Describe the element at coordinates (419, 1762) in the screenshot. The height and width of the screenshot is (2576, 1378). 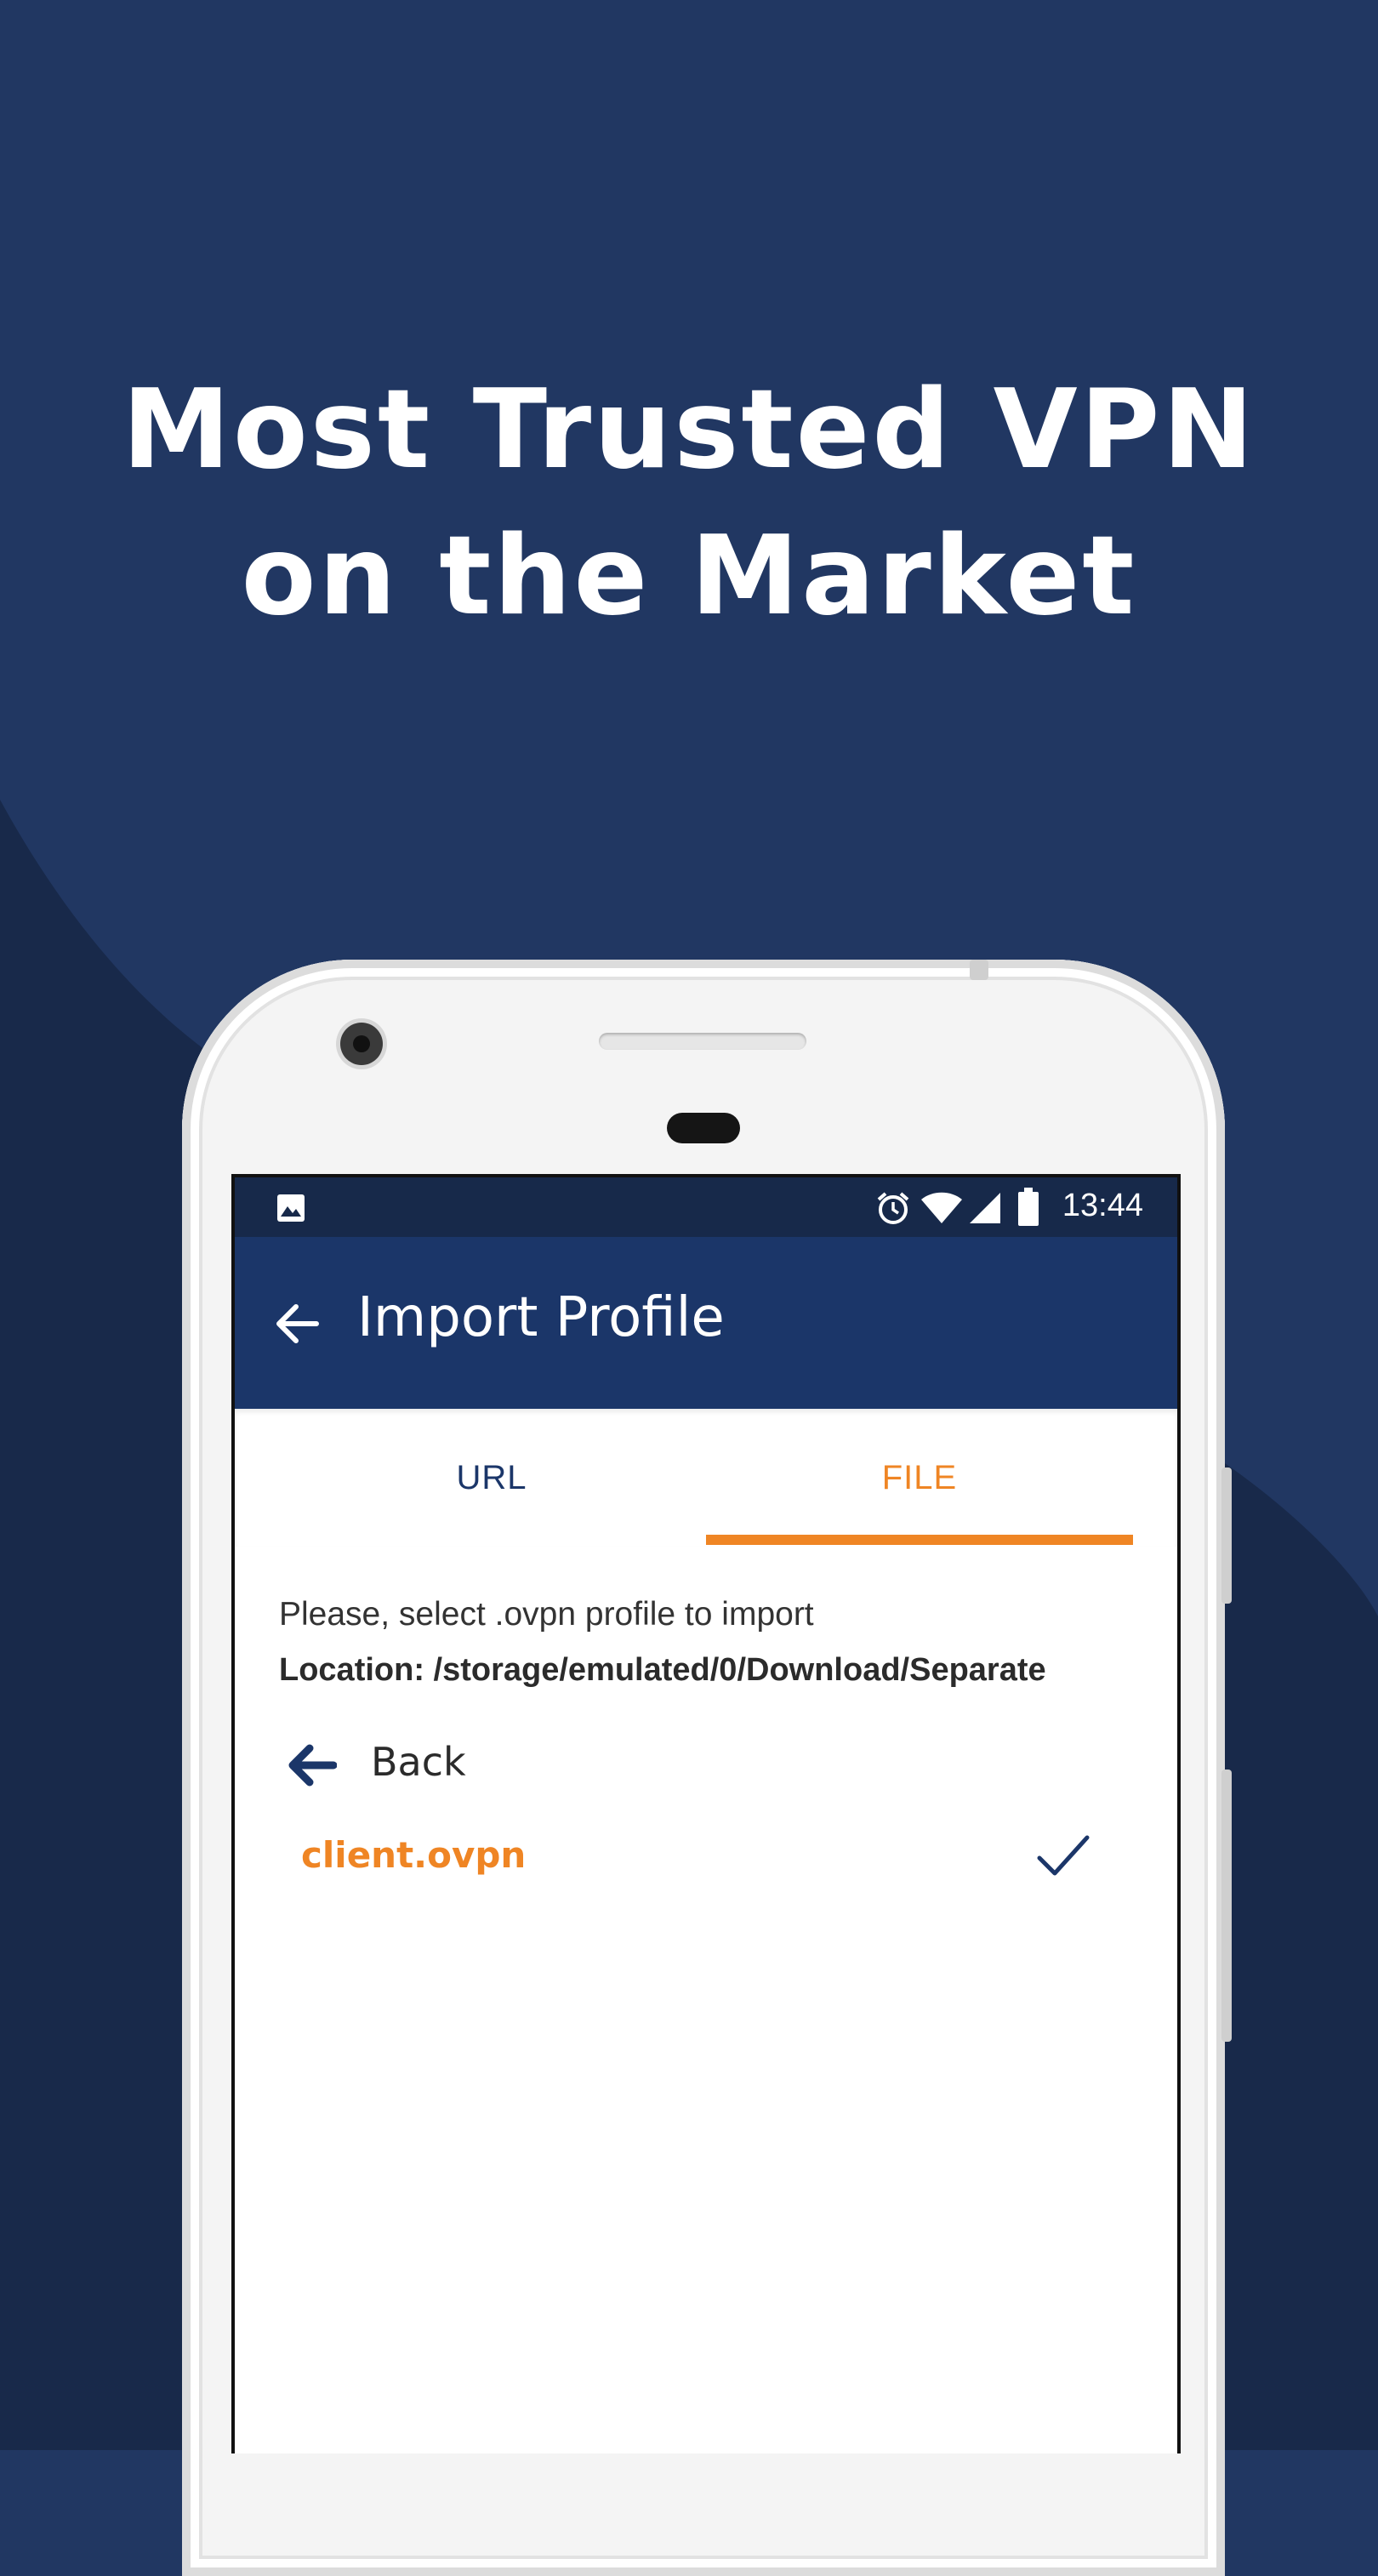
I see `back-label: Back` at that location.